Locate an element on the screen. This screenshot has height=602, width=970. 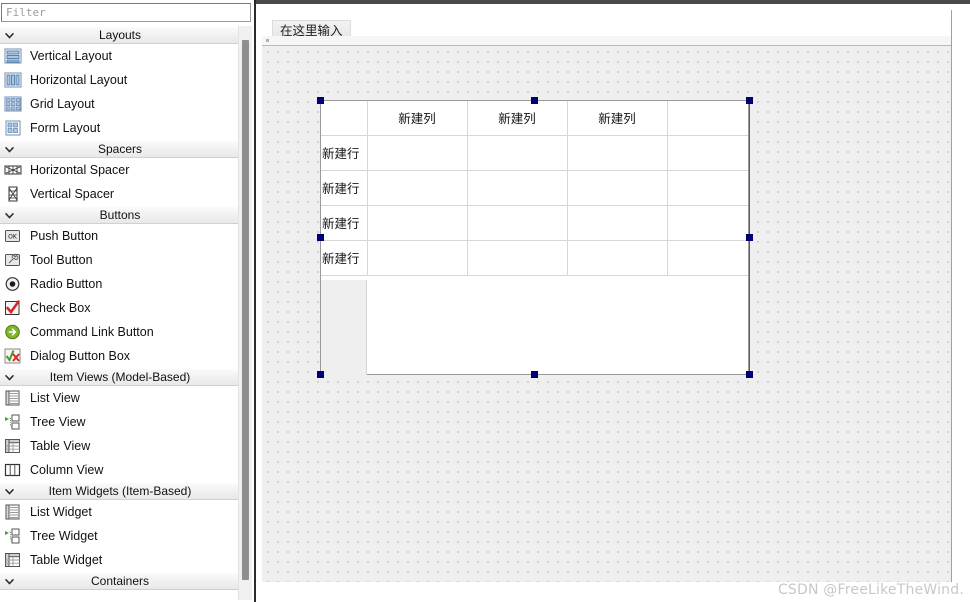
widget-box-section-title: Item Widgets (Item-Based) is located at coordinates (120, 491).